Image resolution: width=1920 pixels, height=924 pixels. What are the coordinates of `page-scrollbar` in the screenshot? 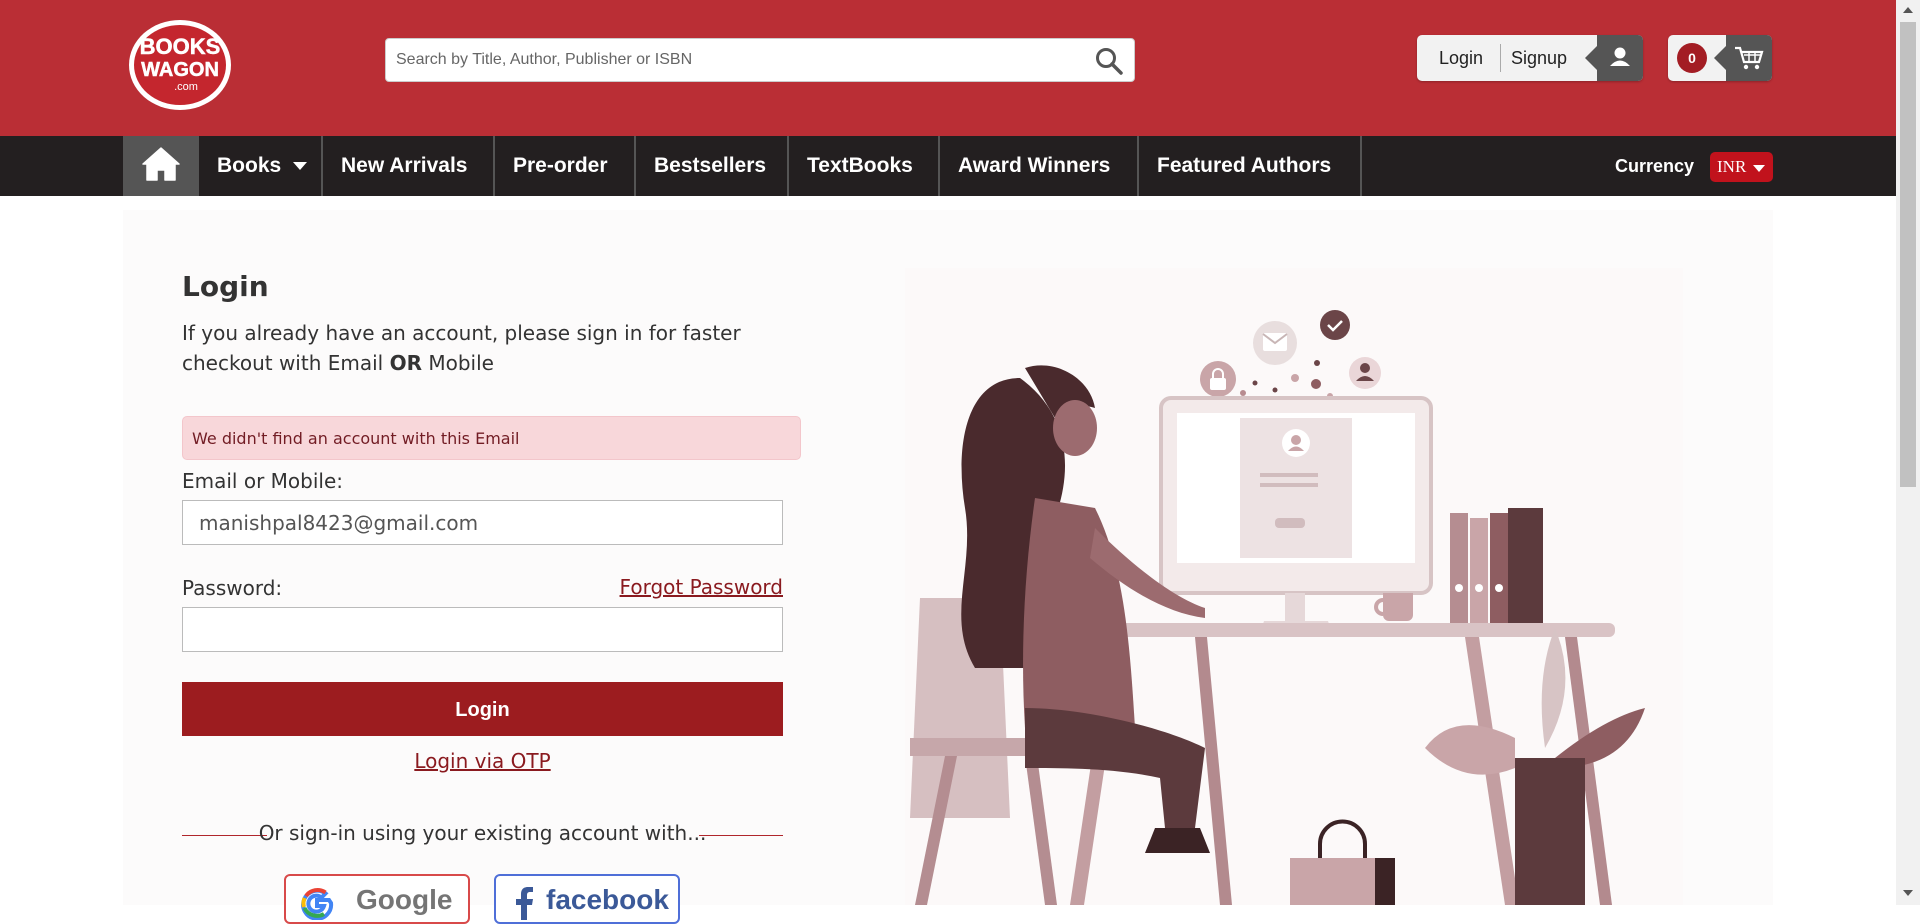 It's located at (1908, 452).